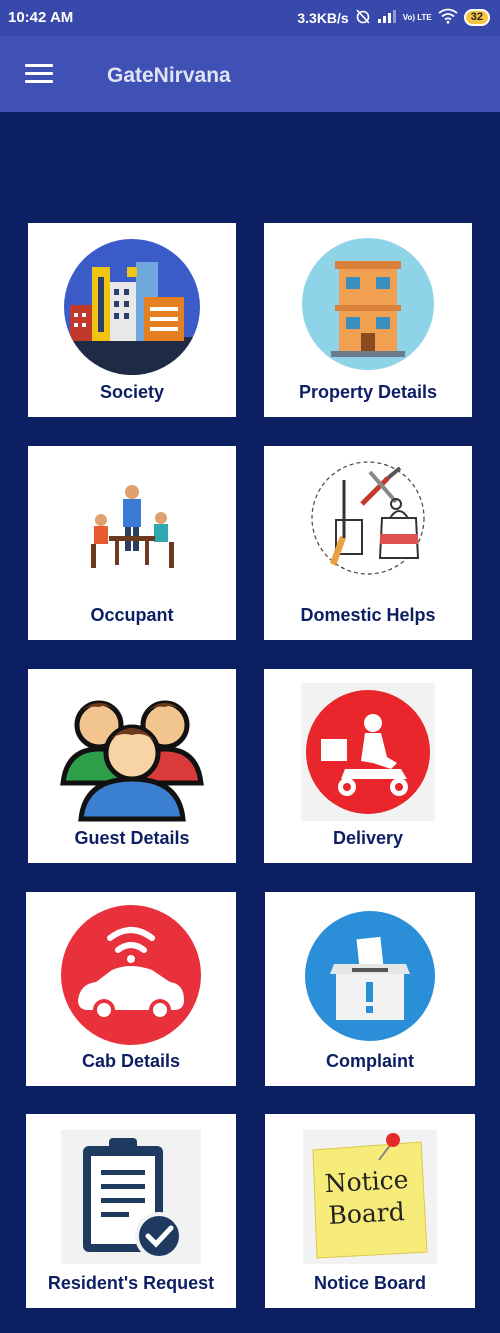 The height and width of the screenshot is (1333, 500). Describe the element at coordinates (131, 977) in the screenshot. I see `cab-car-icon` at that location.